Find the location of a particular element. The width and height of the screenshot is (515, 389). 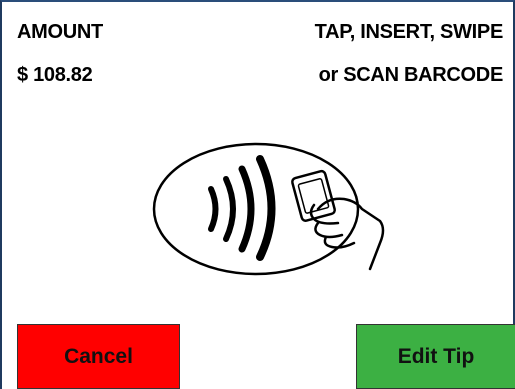

payment-prompt-line1: TAP, INSERT, SWIPE is located at coordinates (409, 32).